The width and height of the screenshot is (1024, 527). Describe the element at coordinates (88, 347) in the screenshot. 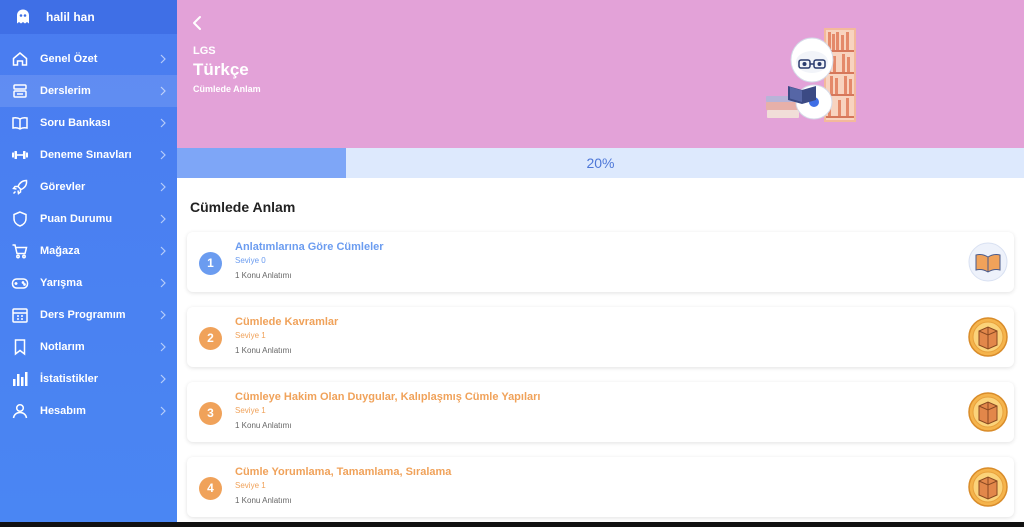

I see `sidebar-item-notlarim: Notlarım` at that location.